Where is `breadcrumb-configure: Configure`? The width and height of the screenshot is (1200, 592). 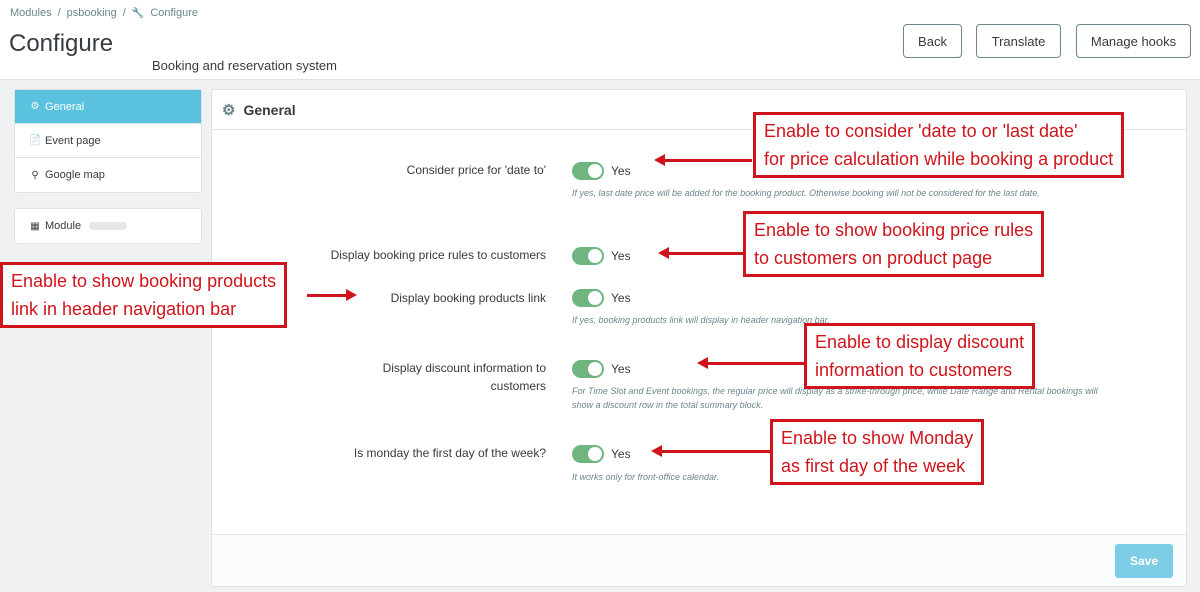 breadcrumb-configure: Configure is located at coordinates (174, 13).